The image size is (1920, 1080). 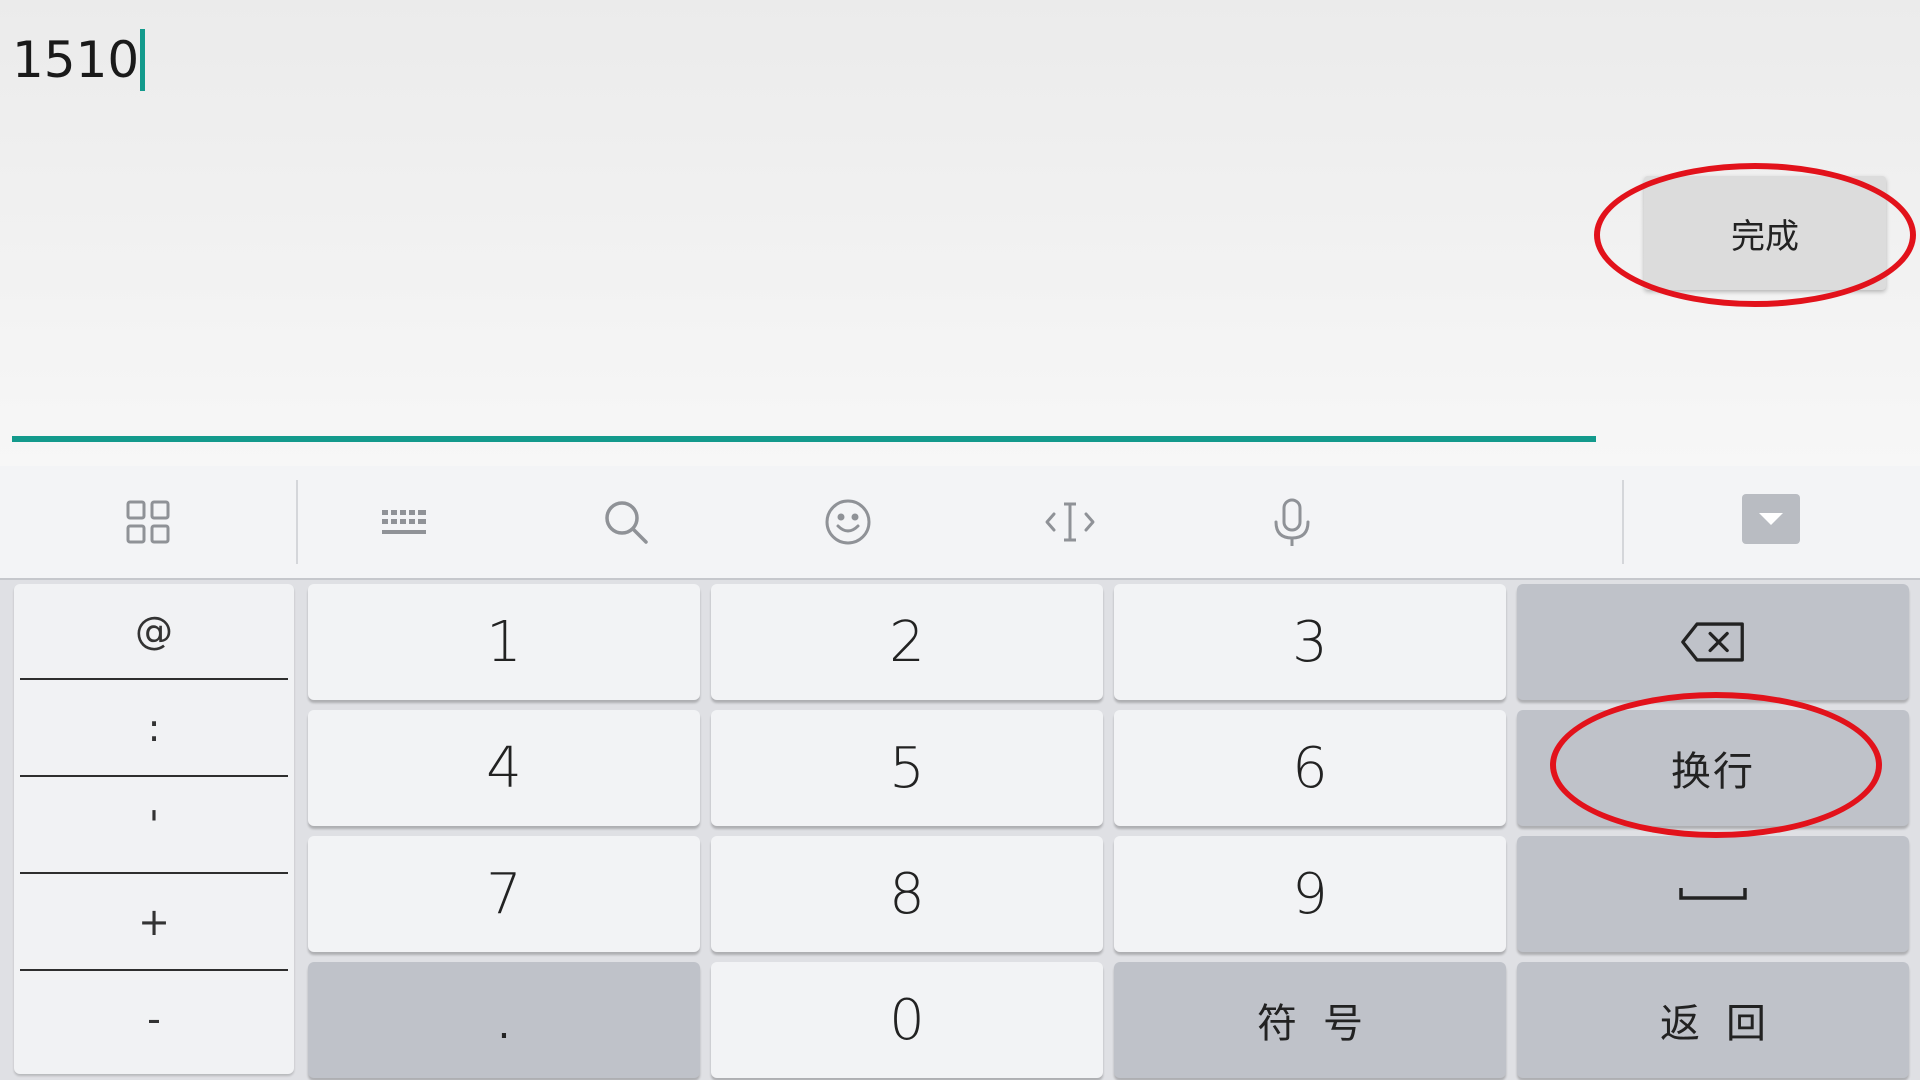 I want to click on symbol-key: :, so click(x=154, y=728).